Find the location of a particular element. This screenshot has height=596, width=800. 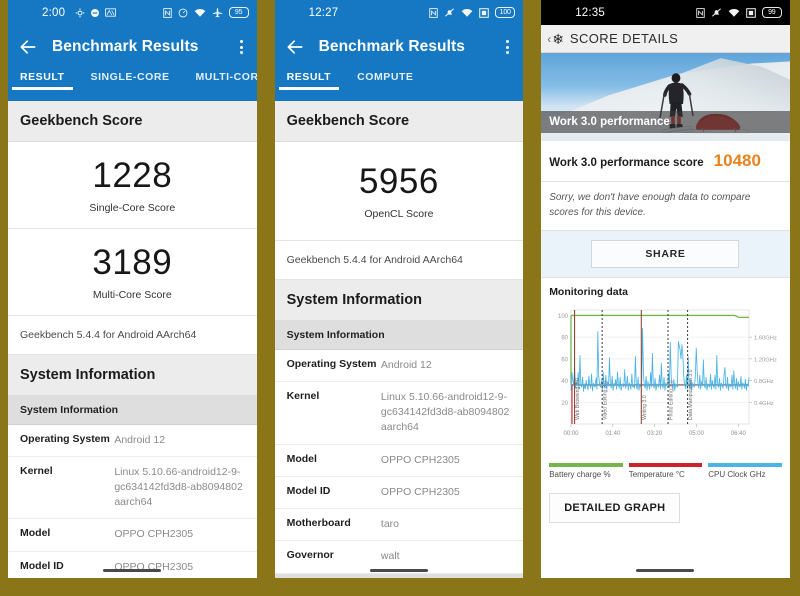

monitoring-data-title: Monitoring data is located at coordinates (588, 292).